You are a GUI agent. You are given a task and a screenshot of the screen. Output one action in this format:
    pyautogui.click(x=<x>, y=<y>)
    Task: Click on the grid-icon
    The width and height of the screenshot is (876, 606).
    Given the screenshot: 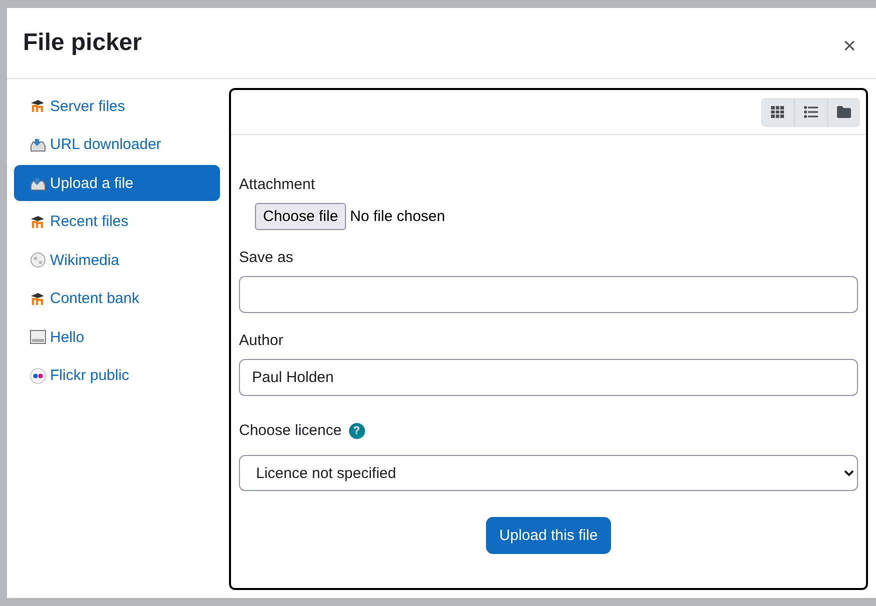 What is the action you would take?
    pyautogui.click(x=777, y=112)
    